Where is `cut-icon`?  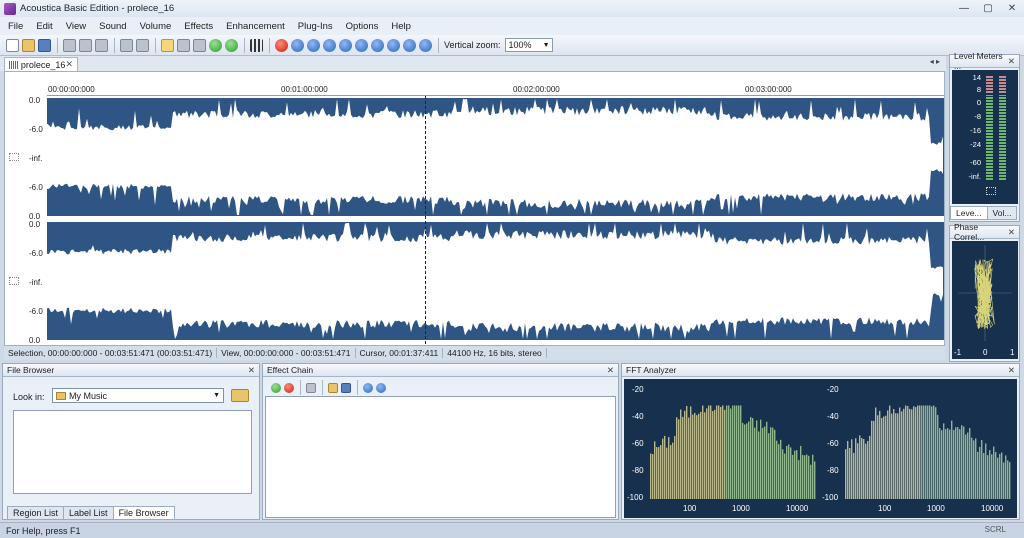 cut-icon is located at coordinates (69, 45).